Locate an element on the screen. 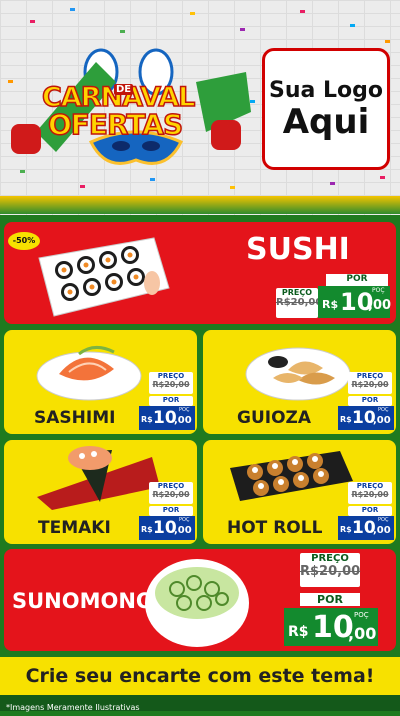 This screenshot has height=716, width=400. cta-text: Crie seu encarte com este tema! is located at coordinates (200, 676).